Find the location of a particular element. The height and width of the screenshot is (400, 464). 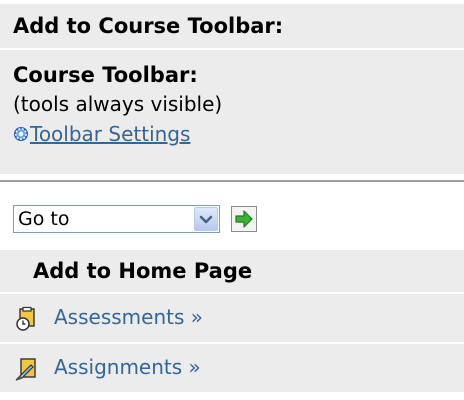

gear-icon is located at coordinates (21, 134).